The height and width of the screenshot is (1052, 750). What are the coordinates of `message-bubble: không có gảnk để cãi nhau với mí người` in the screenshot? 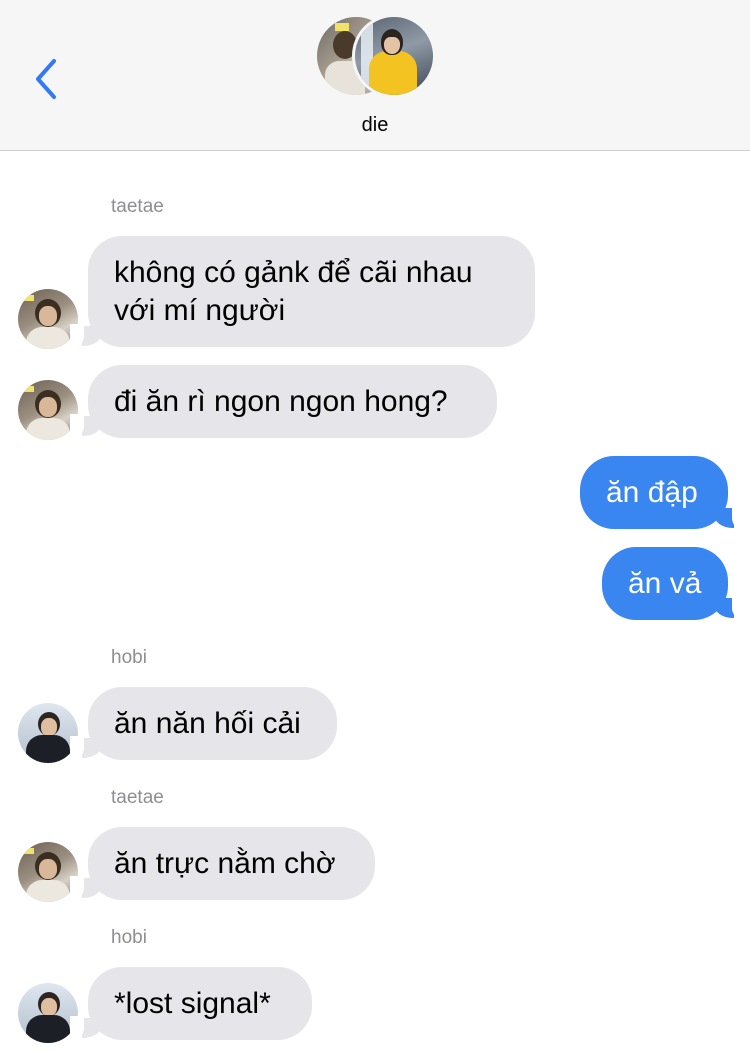 It's located at (311, 291).